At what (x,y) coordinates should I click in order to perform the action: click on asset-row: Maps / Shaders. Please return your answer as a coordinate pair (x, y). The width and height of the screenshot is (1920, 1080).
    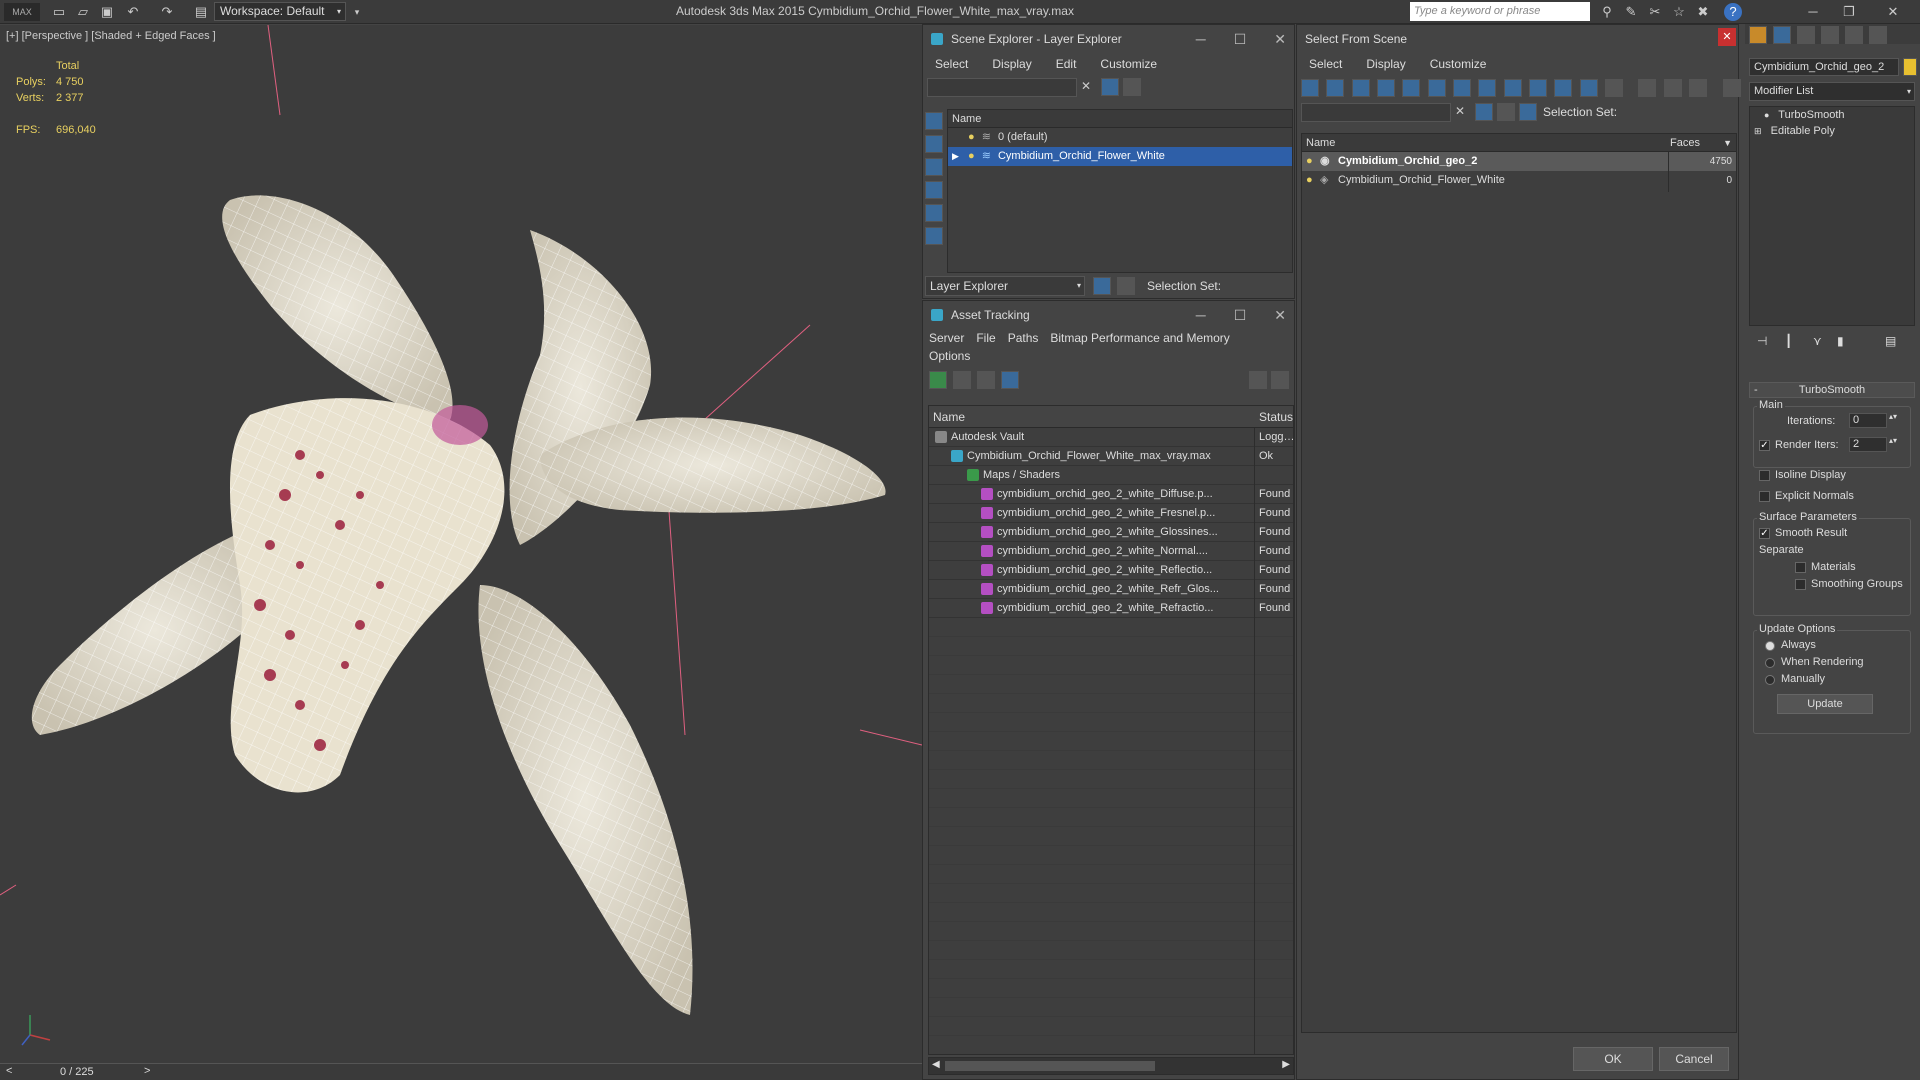
    Looking at the image, I should click on (1111, 475).